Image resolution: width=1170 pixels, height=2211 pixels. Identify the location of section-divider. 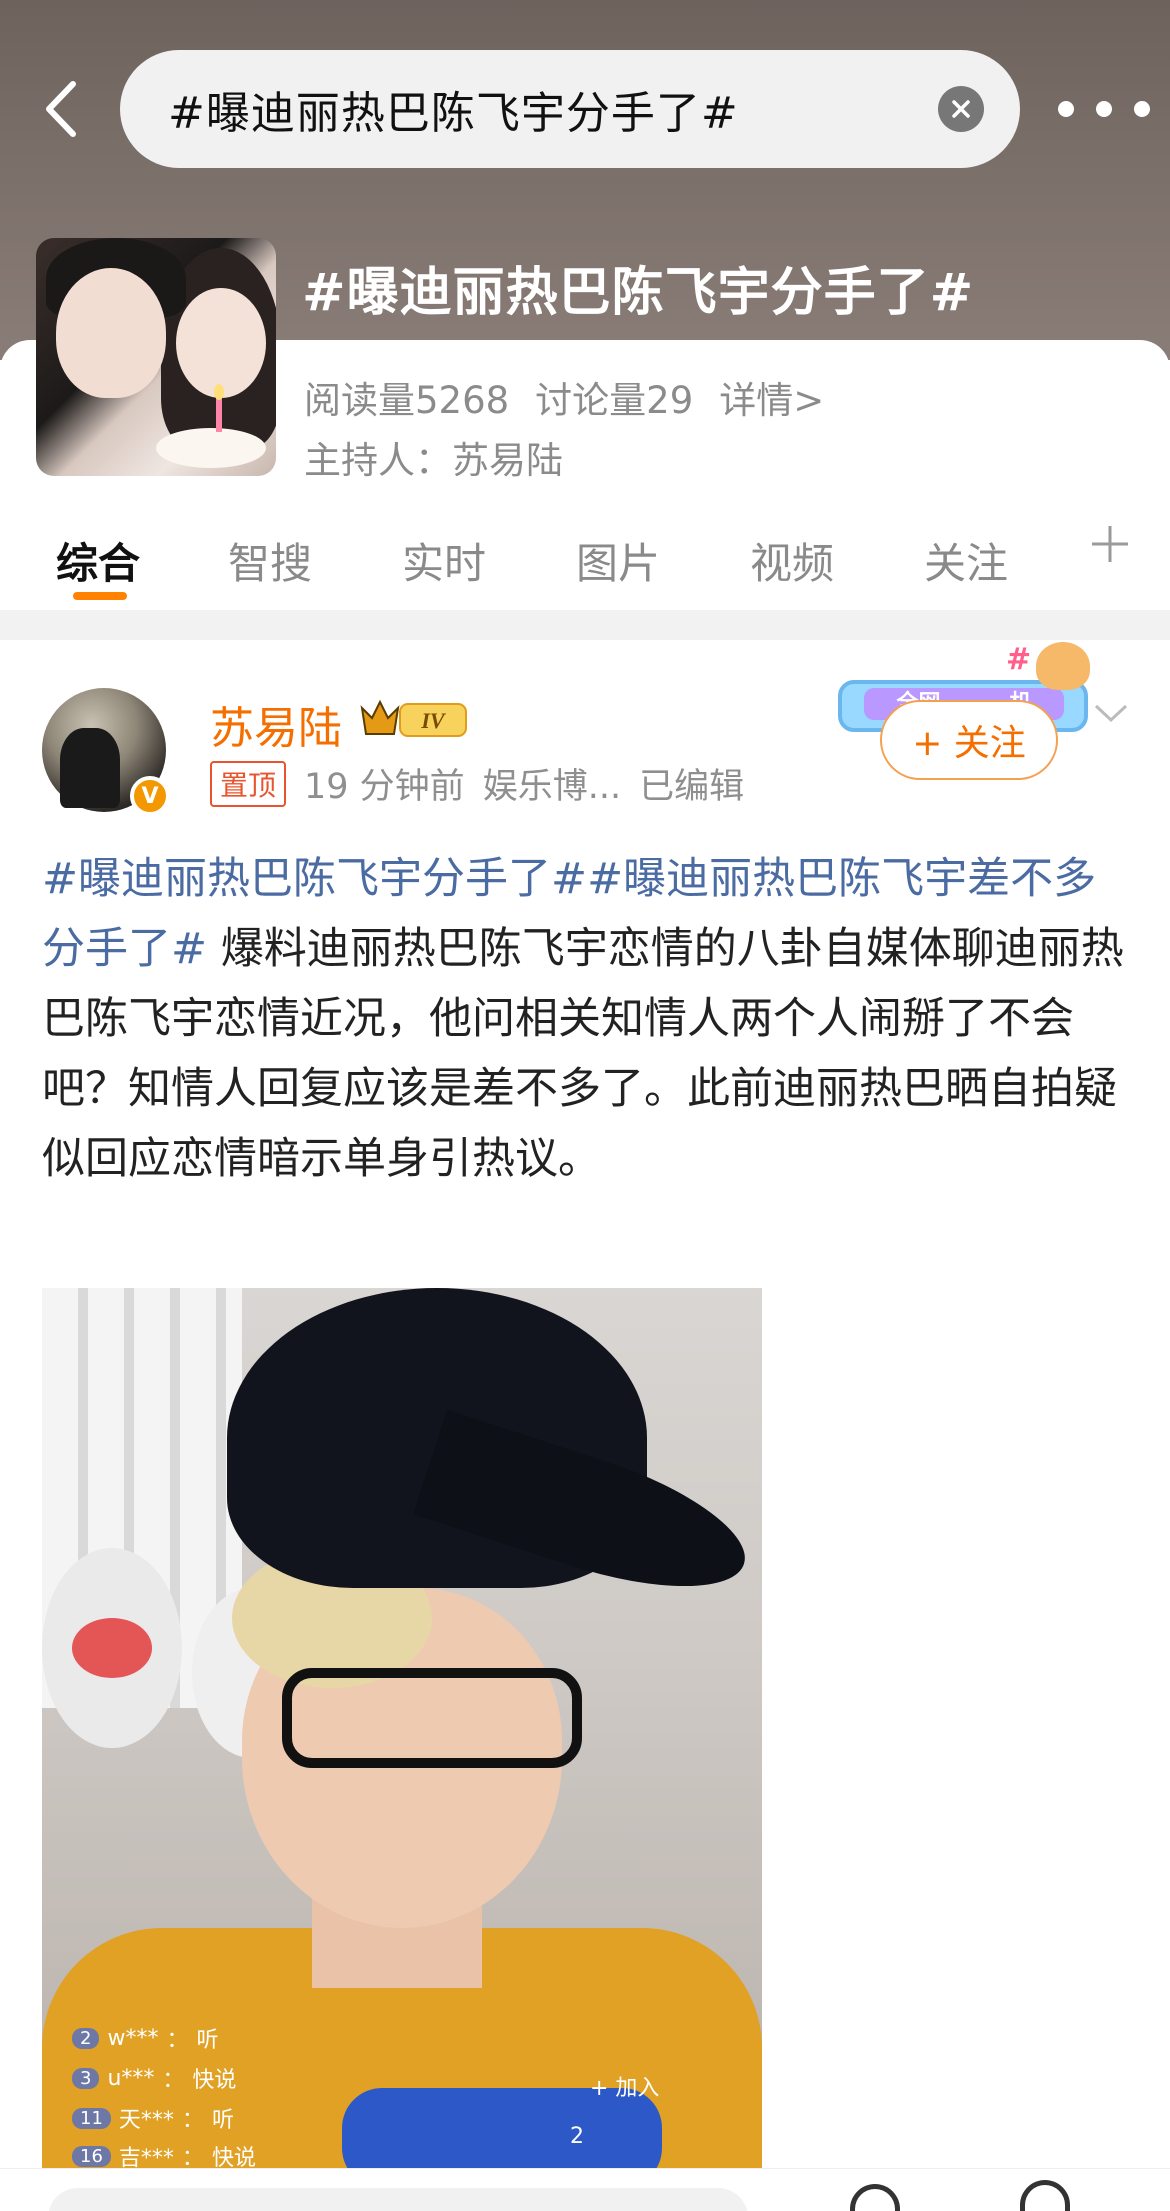
(585, 625).